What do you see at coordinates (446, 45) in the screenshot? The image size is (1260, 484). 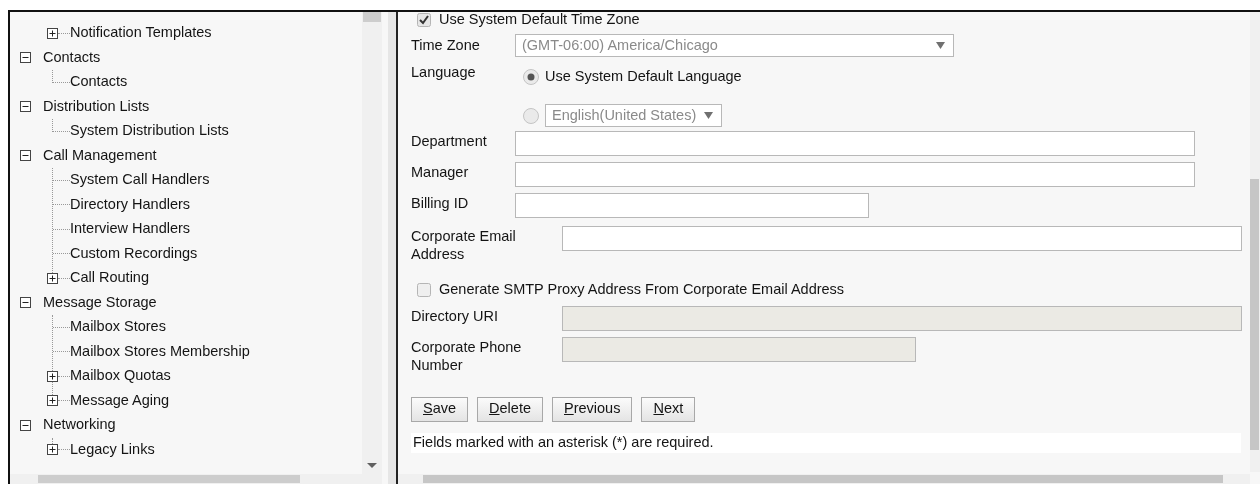 I see `field-label: Time Zone` at bounding box center [446, 45].